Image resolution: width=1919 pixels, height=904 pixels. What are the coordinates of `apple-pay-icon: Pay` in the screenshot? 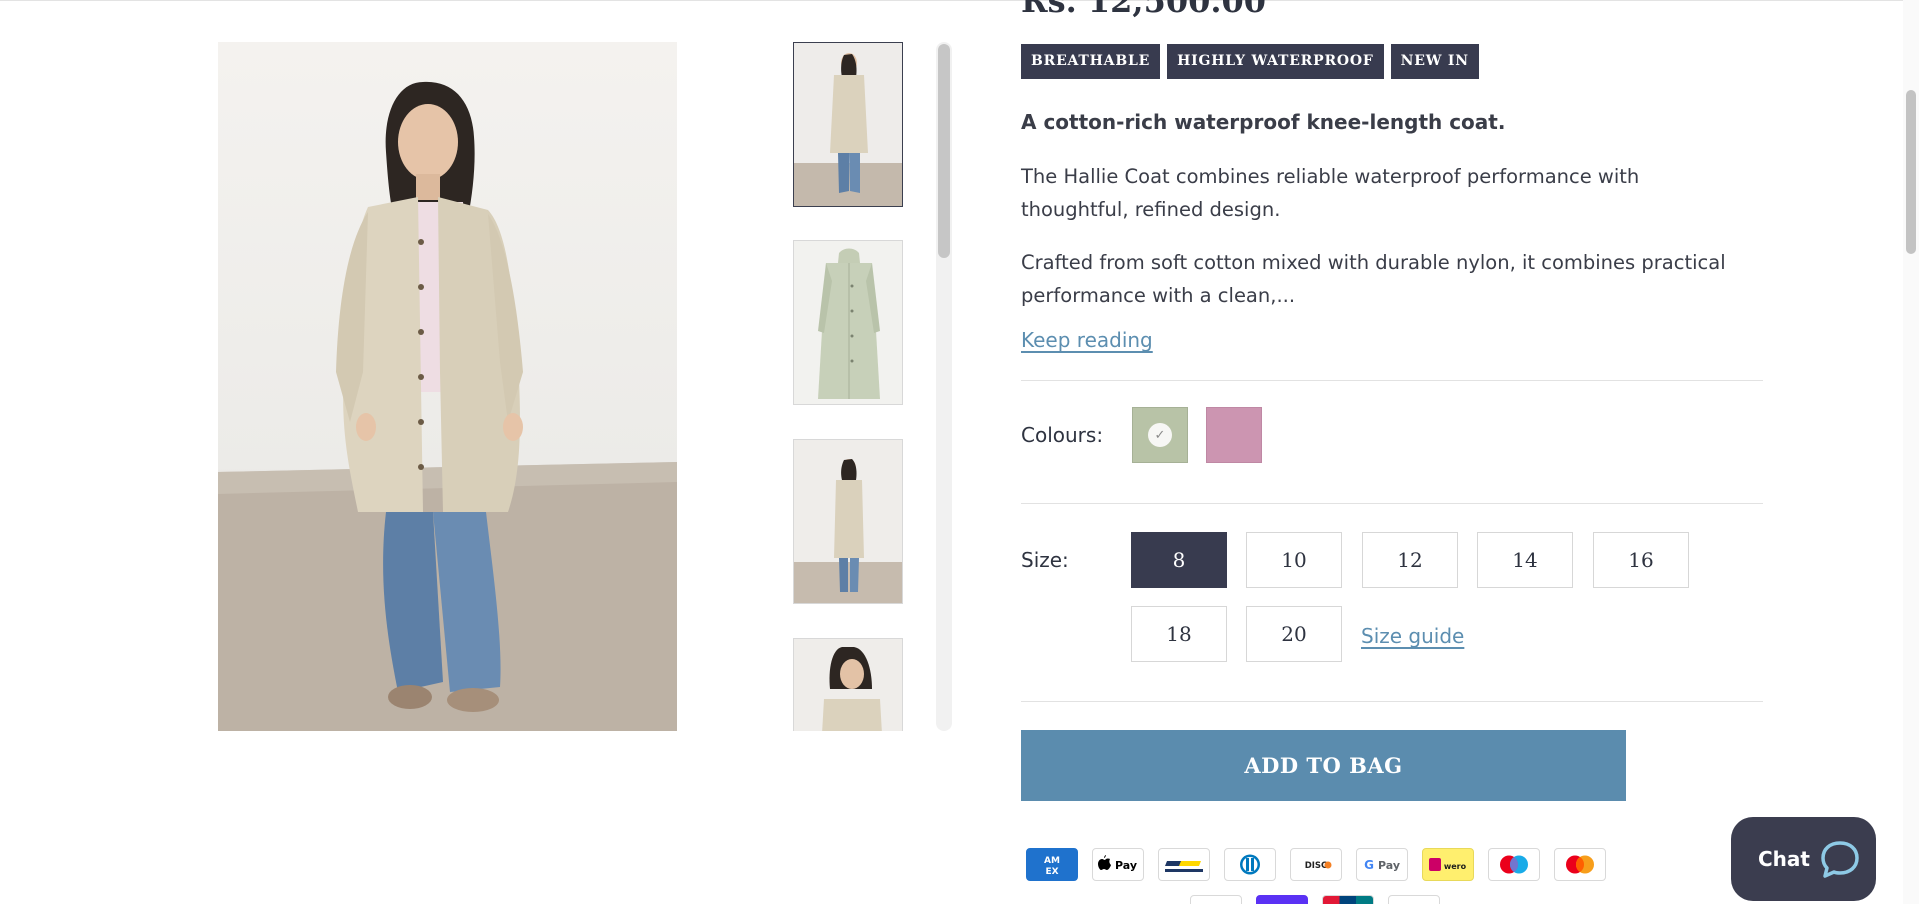 It's located at (1118, 864).